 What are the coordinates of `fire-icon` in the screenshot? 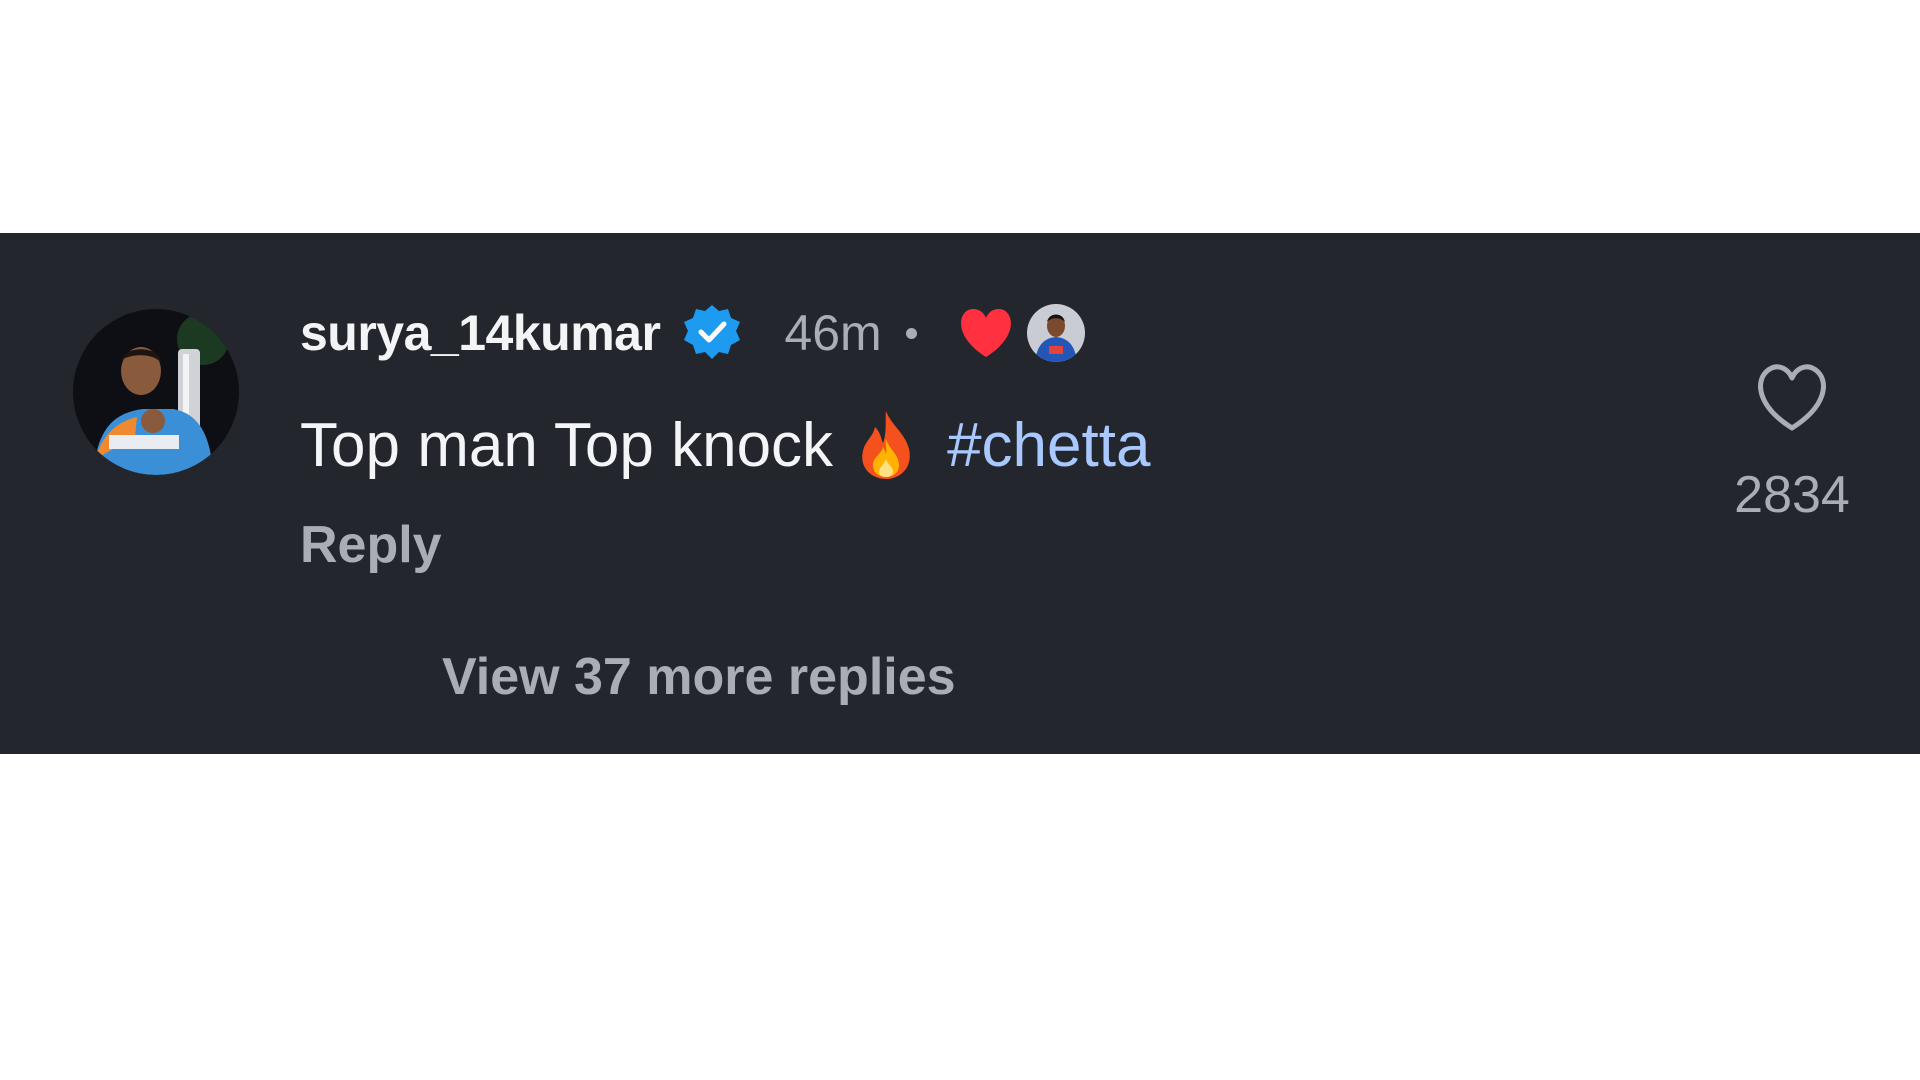 It's located at (886, 445).